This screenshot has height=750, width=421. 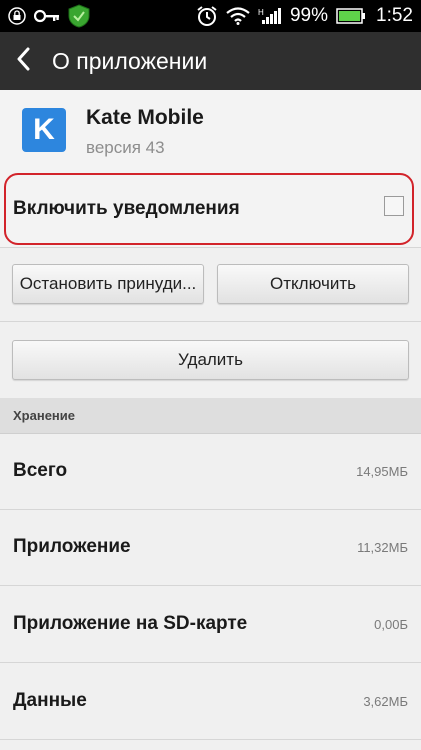 What do you see at coordinates (125, 147) in the screenshot?
I see `app-version: версия 43` at bounding box center [125, 147].